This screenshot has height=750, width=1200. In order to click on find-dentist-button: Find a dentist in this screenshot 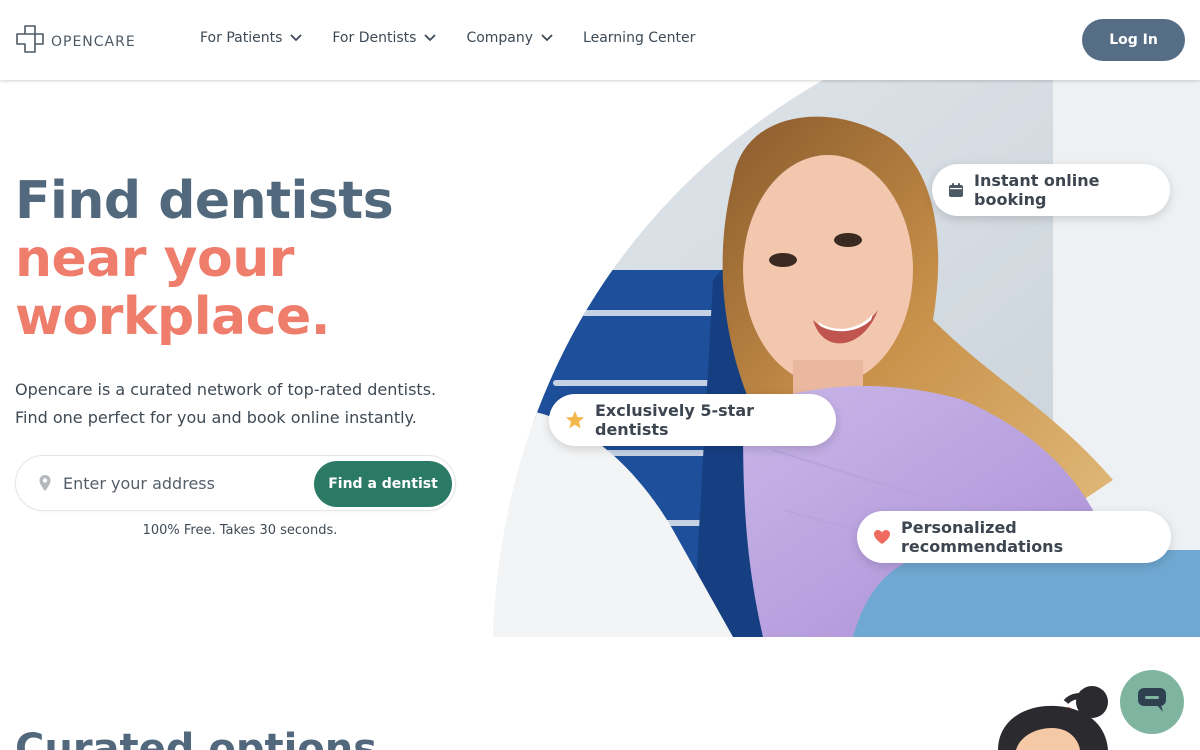, I will do `click(383, 484)`.